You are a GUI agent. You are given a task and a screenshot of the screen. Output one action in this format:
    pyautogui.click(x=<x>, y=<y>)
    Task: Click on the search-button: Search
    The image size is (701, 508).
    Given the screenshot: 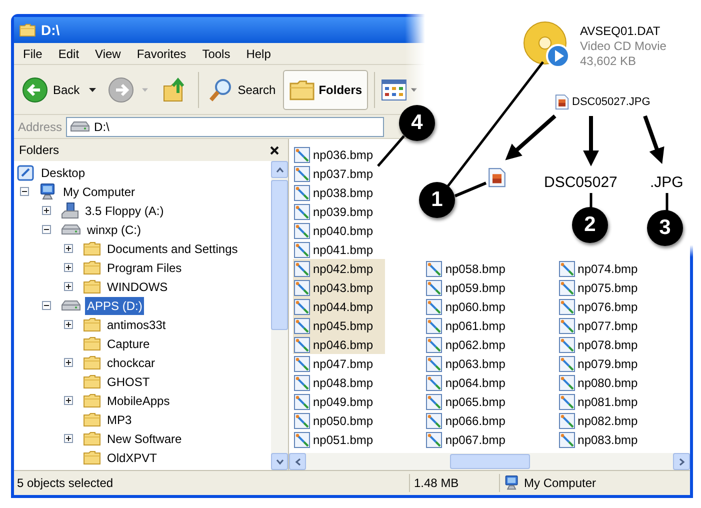 What is the action you would take?
    pyautogui.click(x=241, y=89)
    